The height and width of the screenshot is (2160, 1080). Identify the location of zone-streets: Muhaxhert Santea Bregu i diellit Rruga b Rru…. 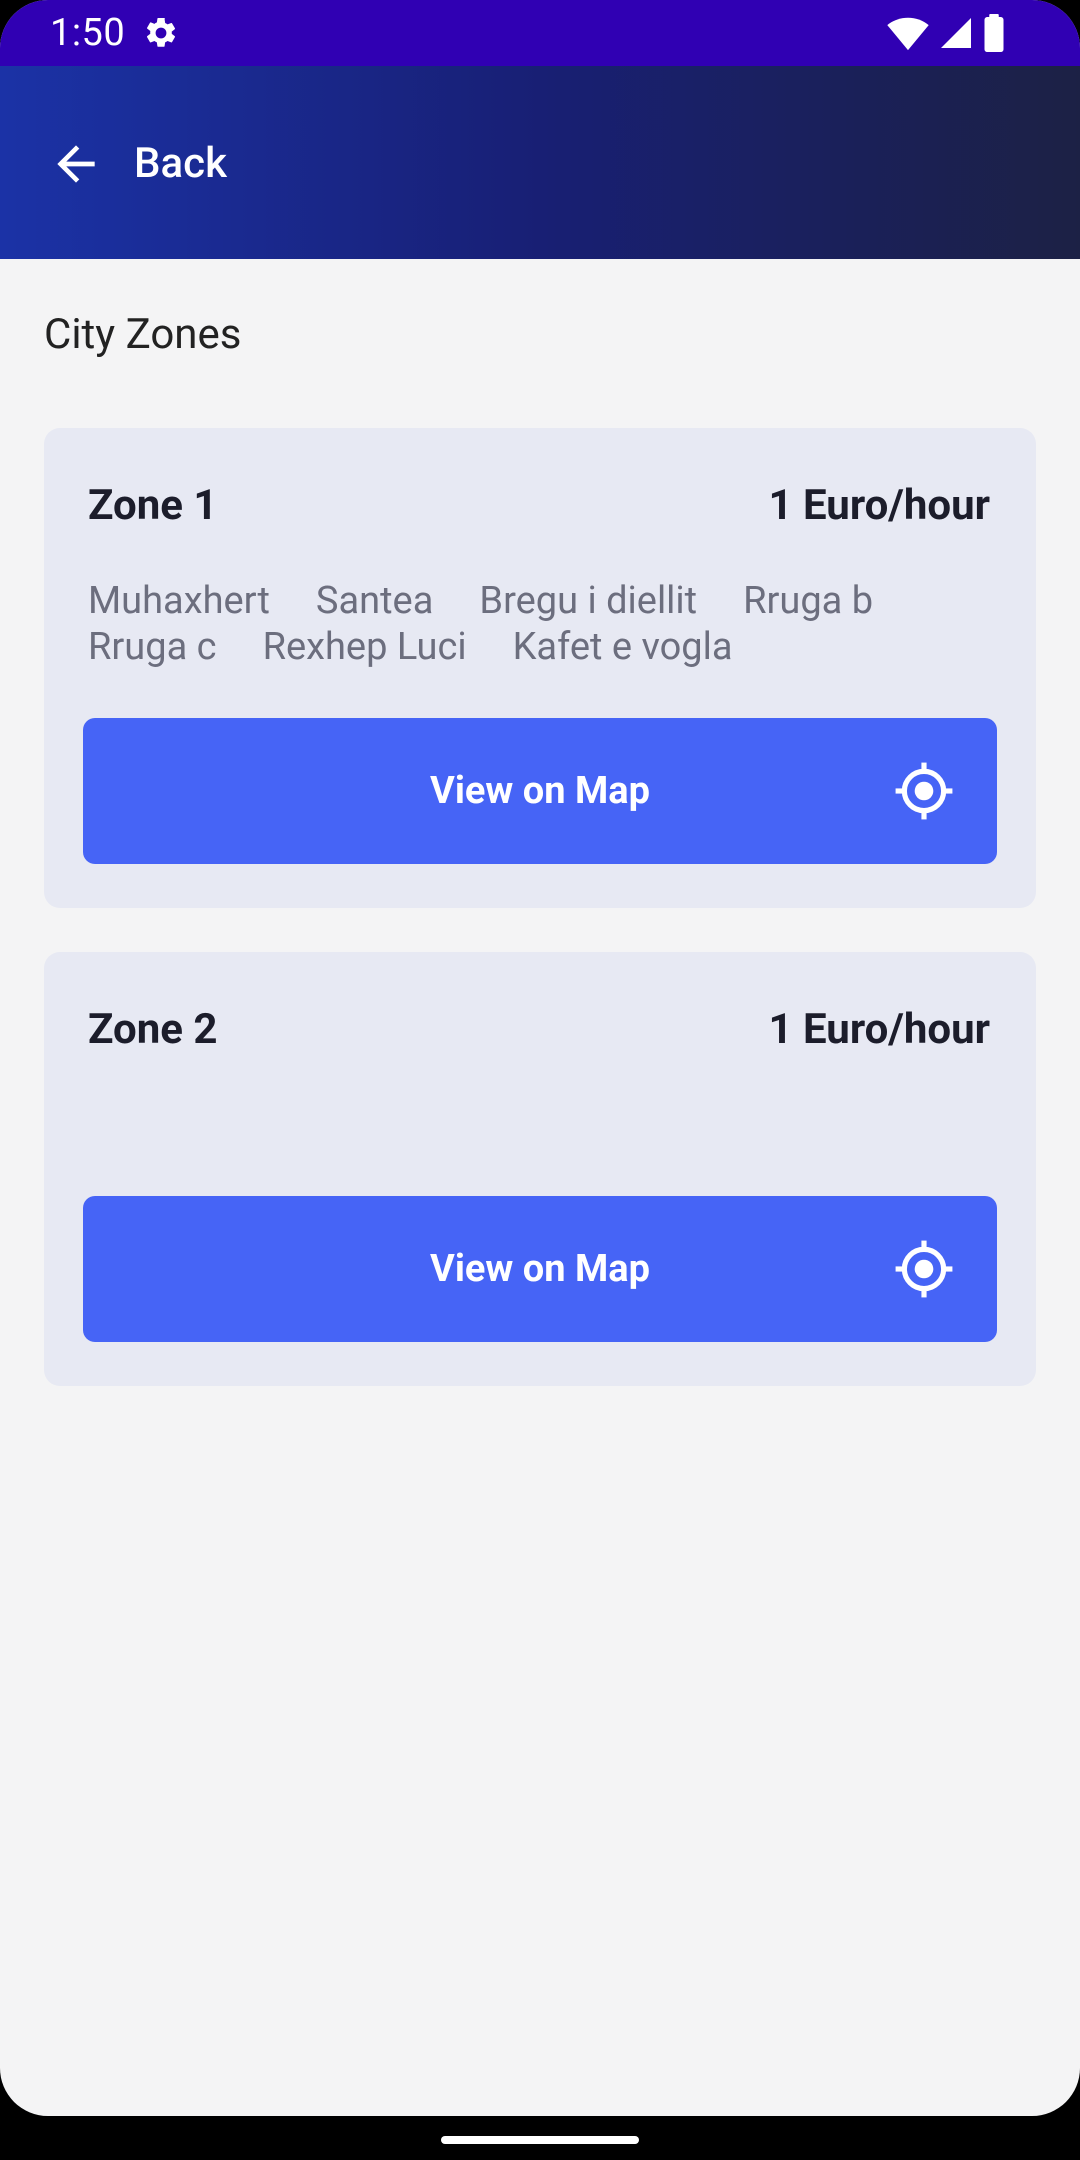
(528, 624).